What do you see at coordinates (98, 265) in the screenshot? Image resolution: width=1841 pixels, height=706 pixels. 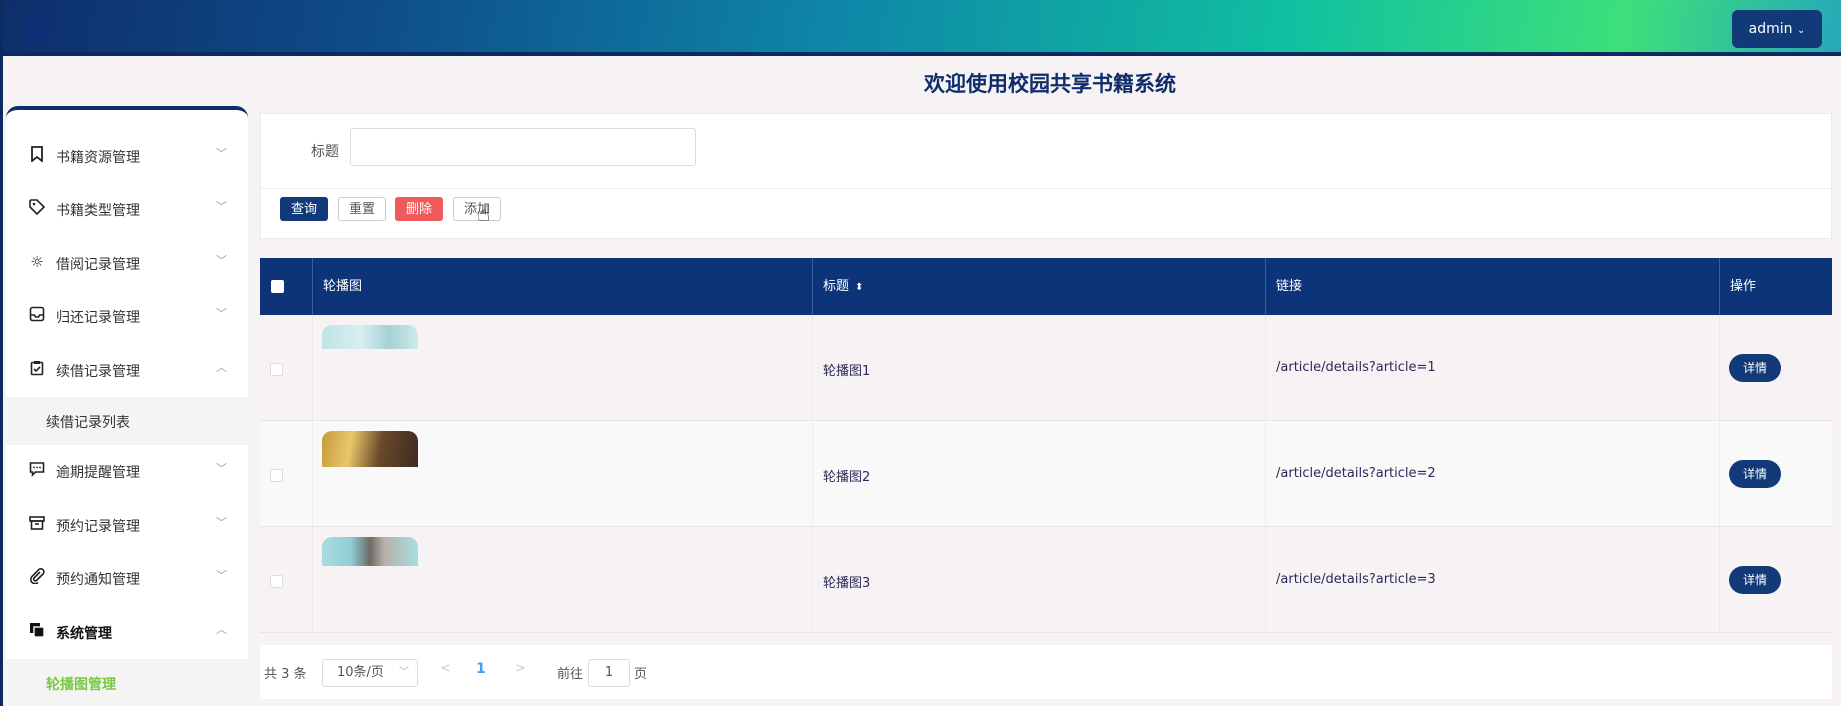 I see `sidebar-item-label: 借阅记录管理` at bounding box center [98, 265].